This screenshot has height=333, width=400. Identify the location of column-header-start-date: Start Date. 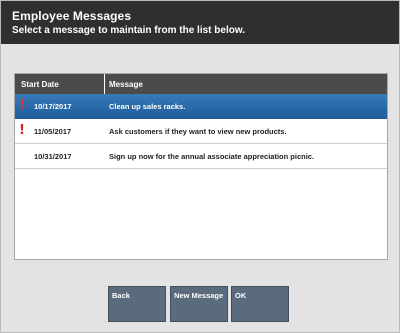
(40, 84).